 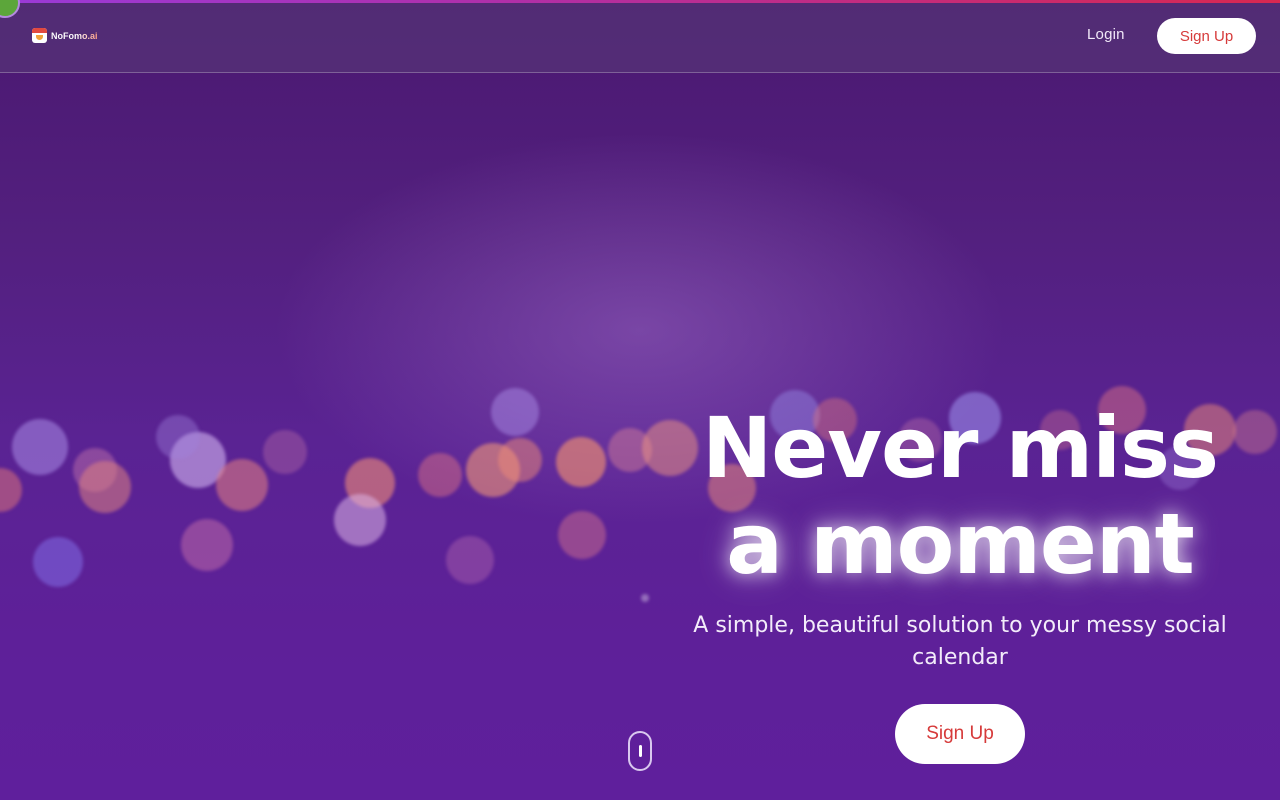 I want to click on brand-logo: NoFomo.ai, so click(x=65, y=35).